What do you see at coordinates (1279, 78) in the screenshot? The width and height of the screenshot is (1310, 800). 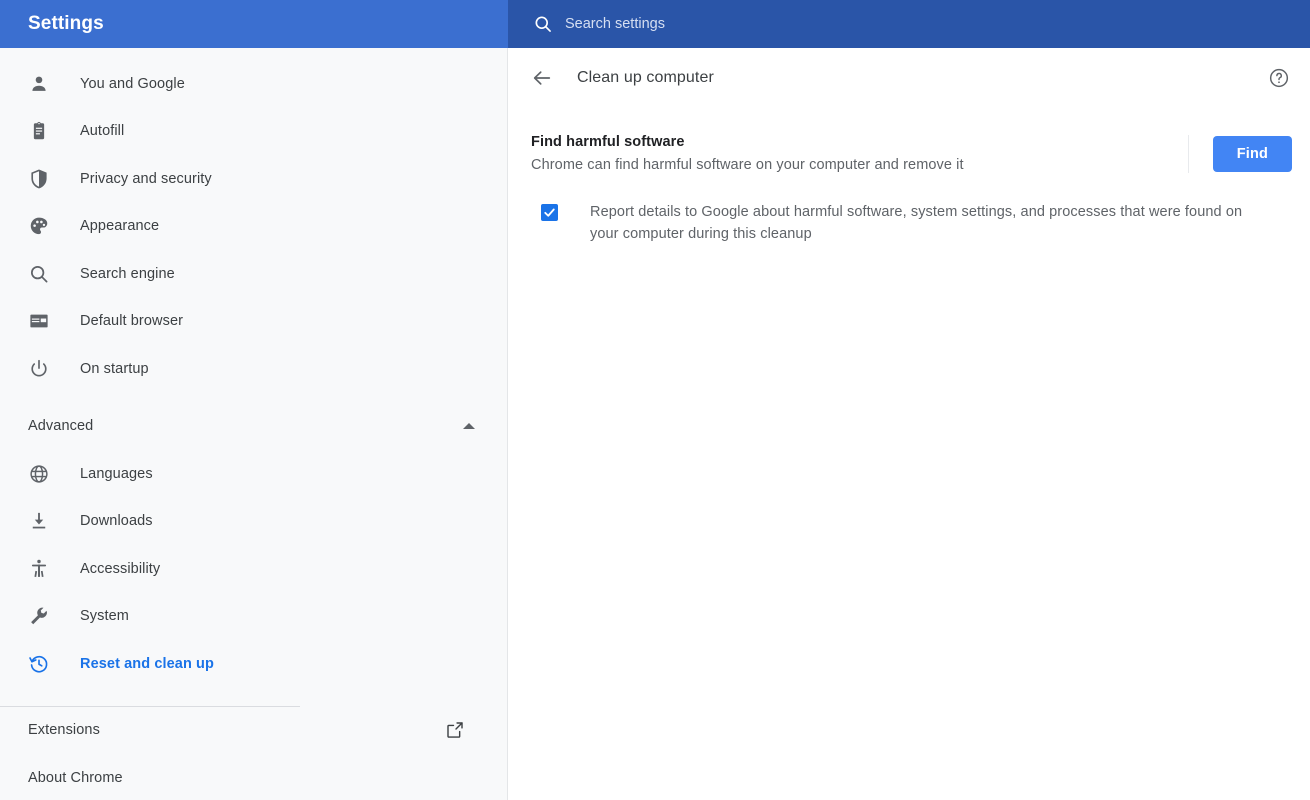 I see `help-circle-icon` at bounding box center [1279, 78].